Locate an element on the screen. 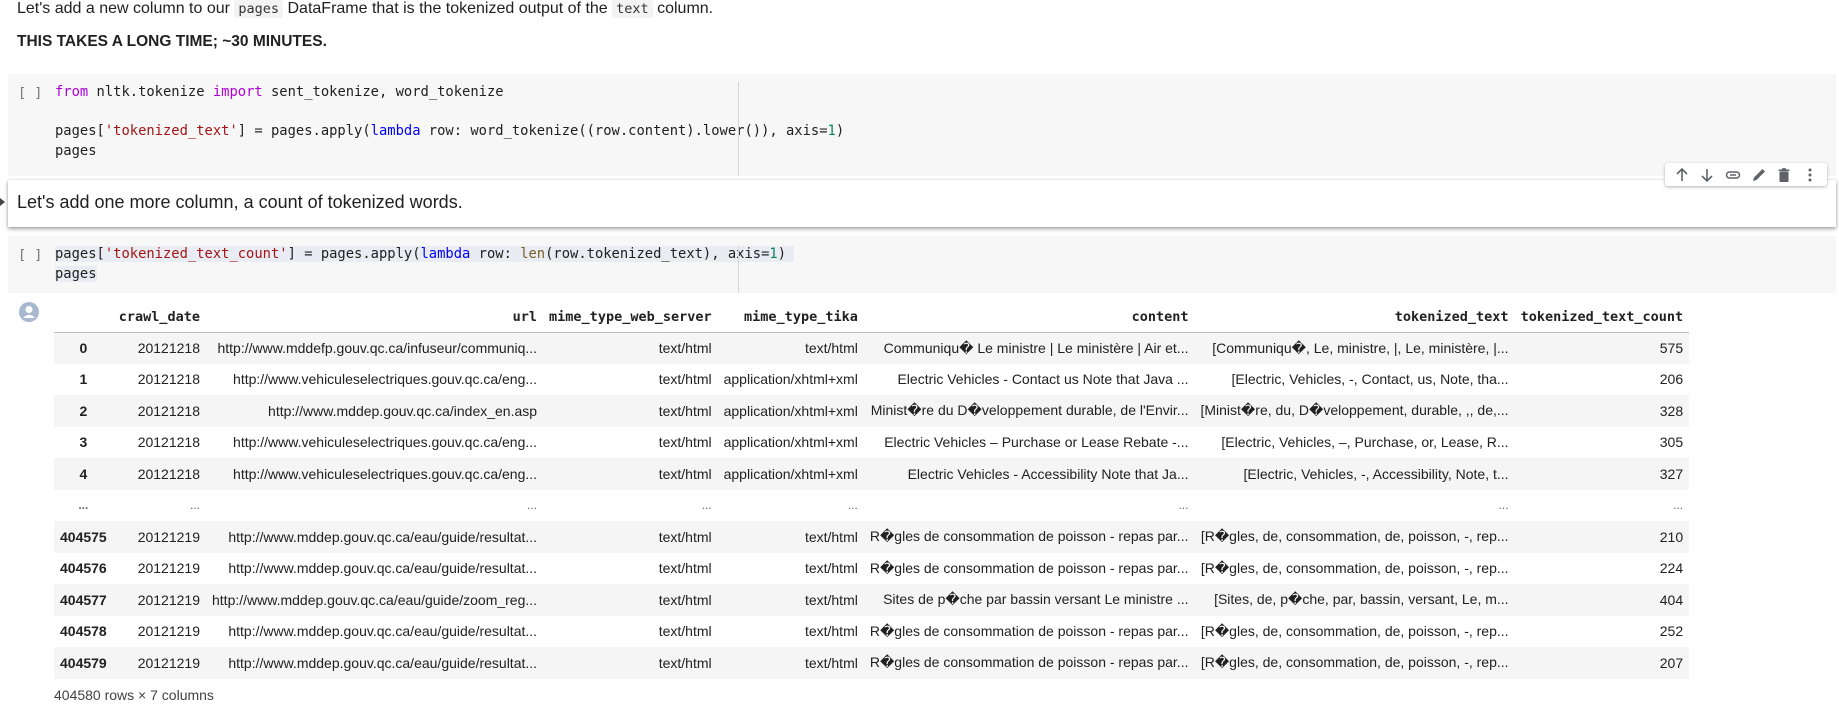  string-token: 'tokenized_text_count' is located at coordinates (196, 254).